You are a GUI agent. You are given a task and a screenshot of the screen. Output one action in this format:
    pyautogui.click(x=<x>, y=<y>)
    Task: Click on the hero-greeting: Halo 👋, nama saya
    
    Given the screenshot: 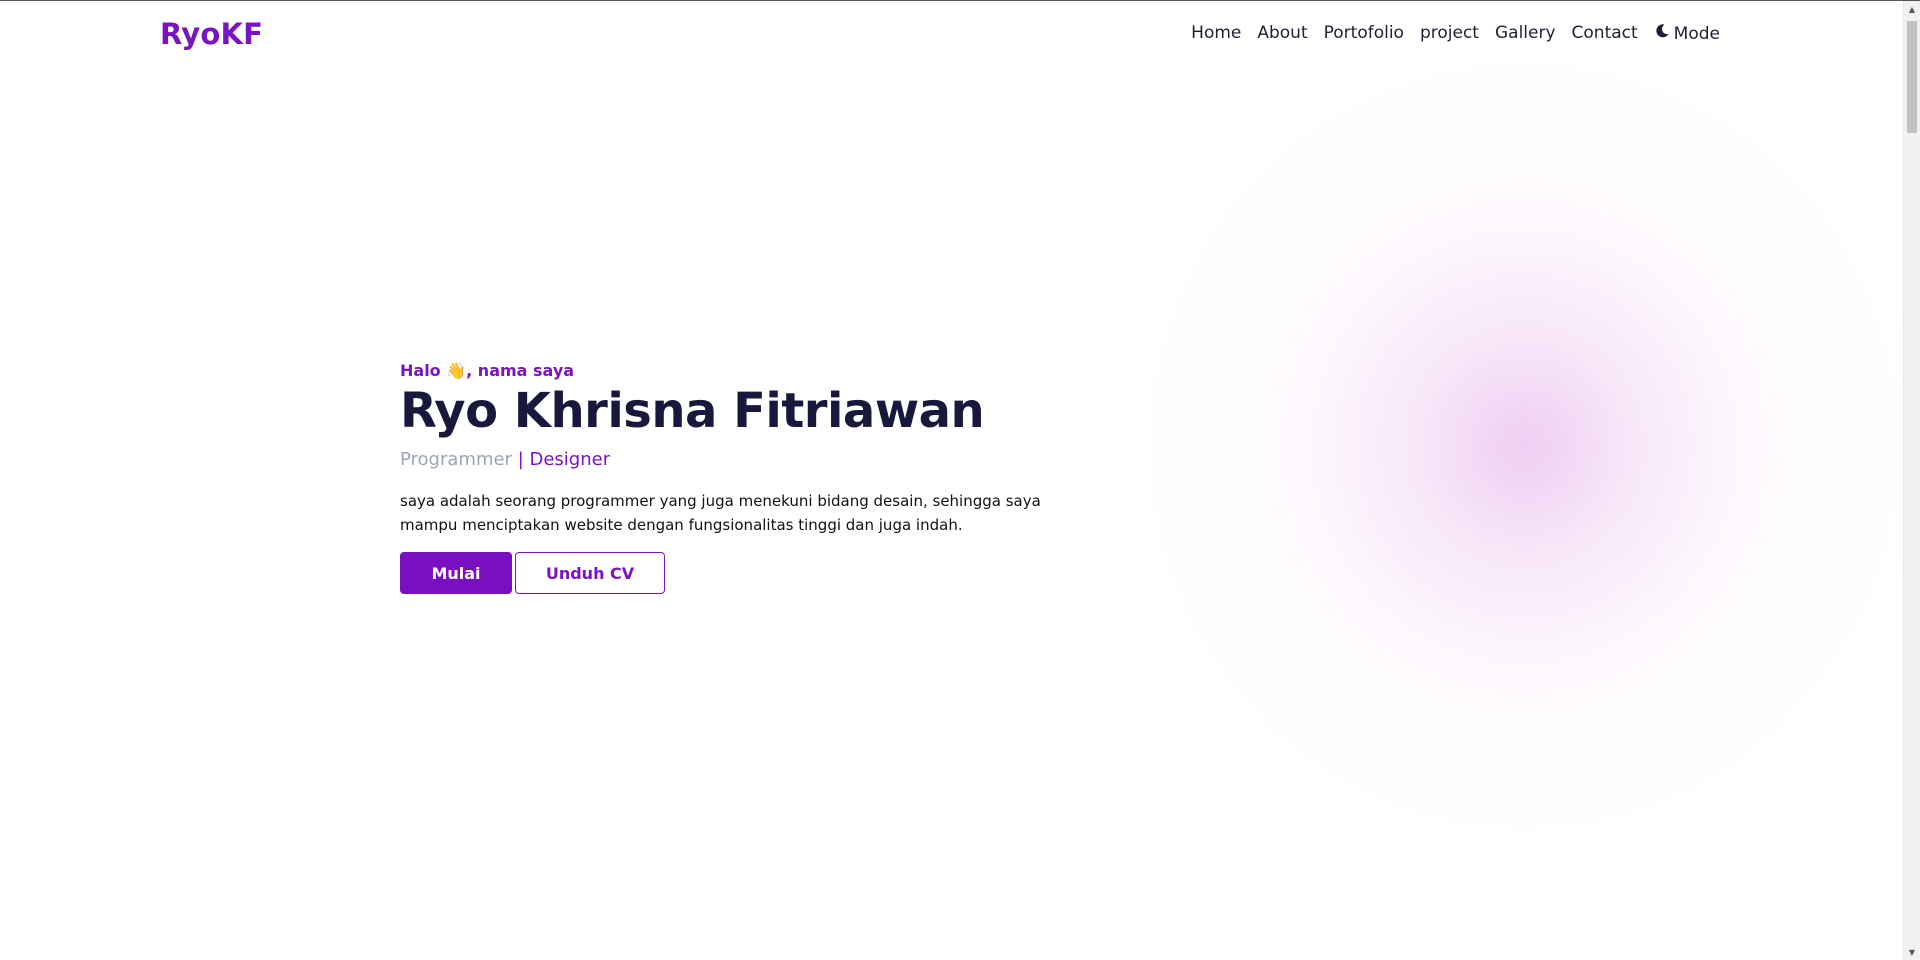 What is the action you would take?
    pyautogui.click(x=750, y=371)
    